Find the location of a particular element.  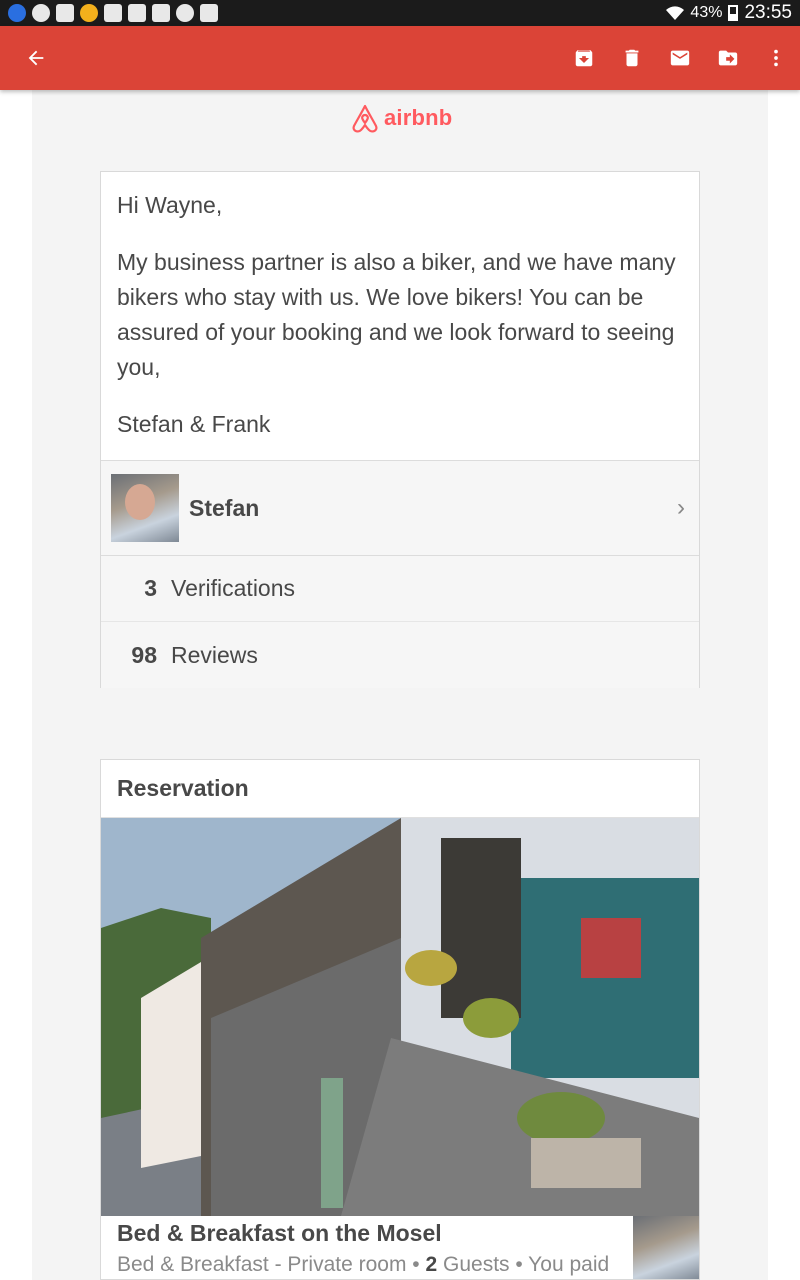

mail-icon is located at coordinates (680, 58).